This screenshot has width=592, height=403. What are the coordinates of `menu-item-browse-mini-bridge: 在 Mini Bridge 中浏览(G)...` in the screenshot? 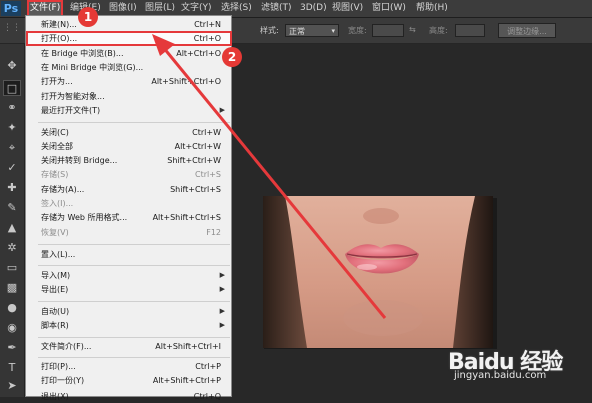 It's located at (129, 67).